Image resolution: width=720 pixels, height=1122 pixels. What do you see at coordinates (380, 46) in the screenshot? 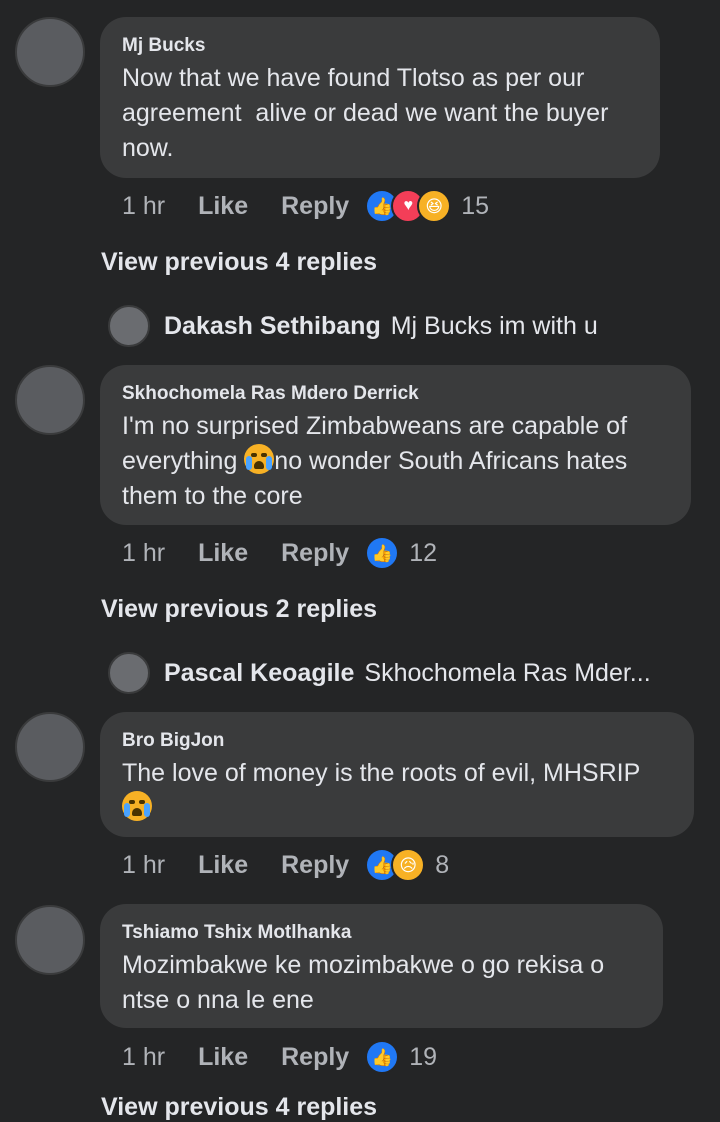
I see `comment-author: Mj Bucks` at bounding box center [380, 46].